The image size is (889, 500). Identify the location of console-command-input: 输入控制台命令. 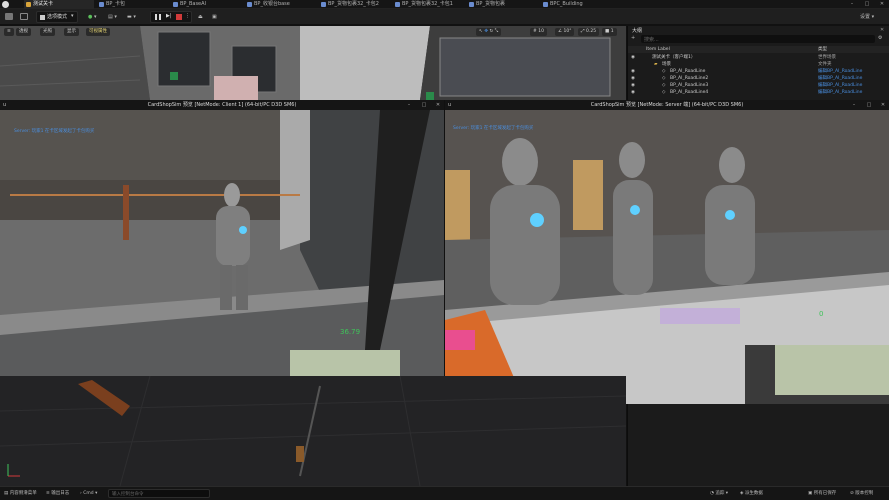
(159, 493).